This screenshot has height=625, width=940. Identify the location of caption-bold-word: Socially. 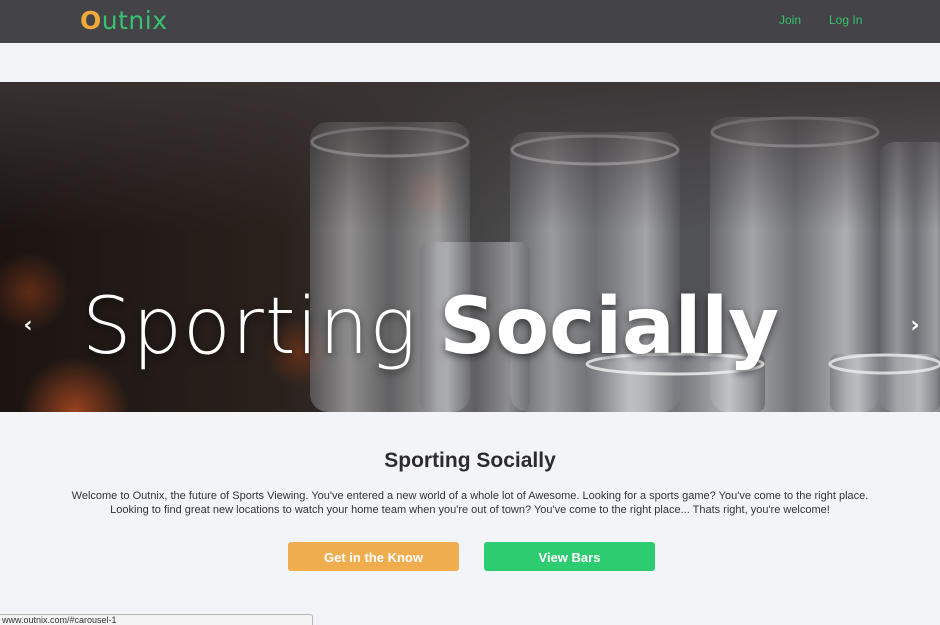
(609, 327).